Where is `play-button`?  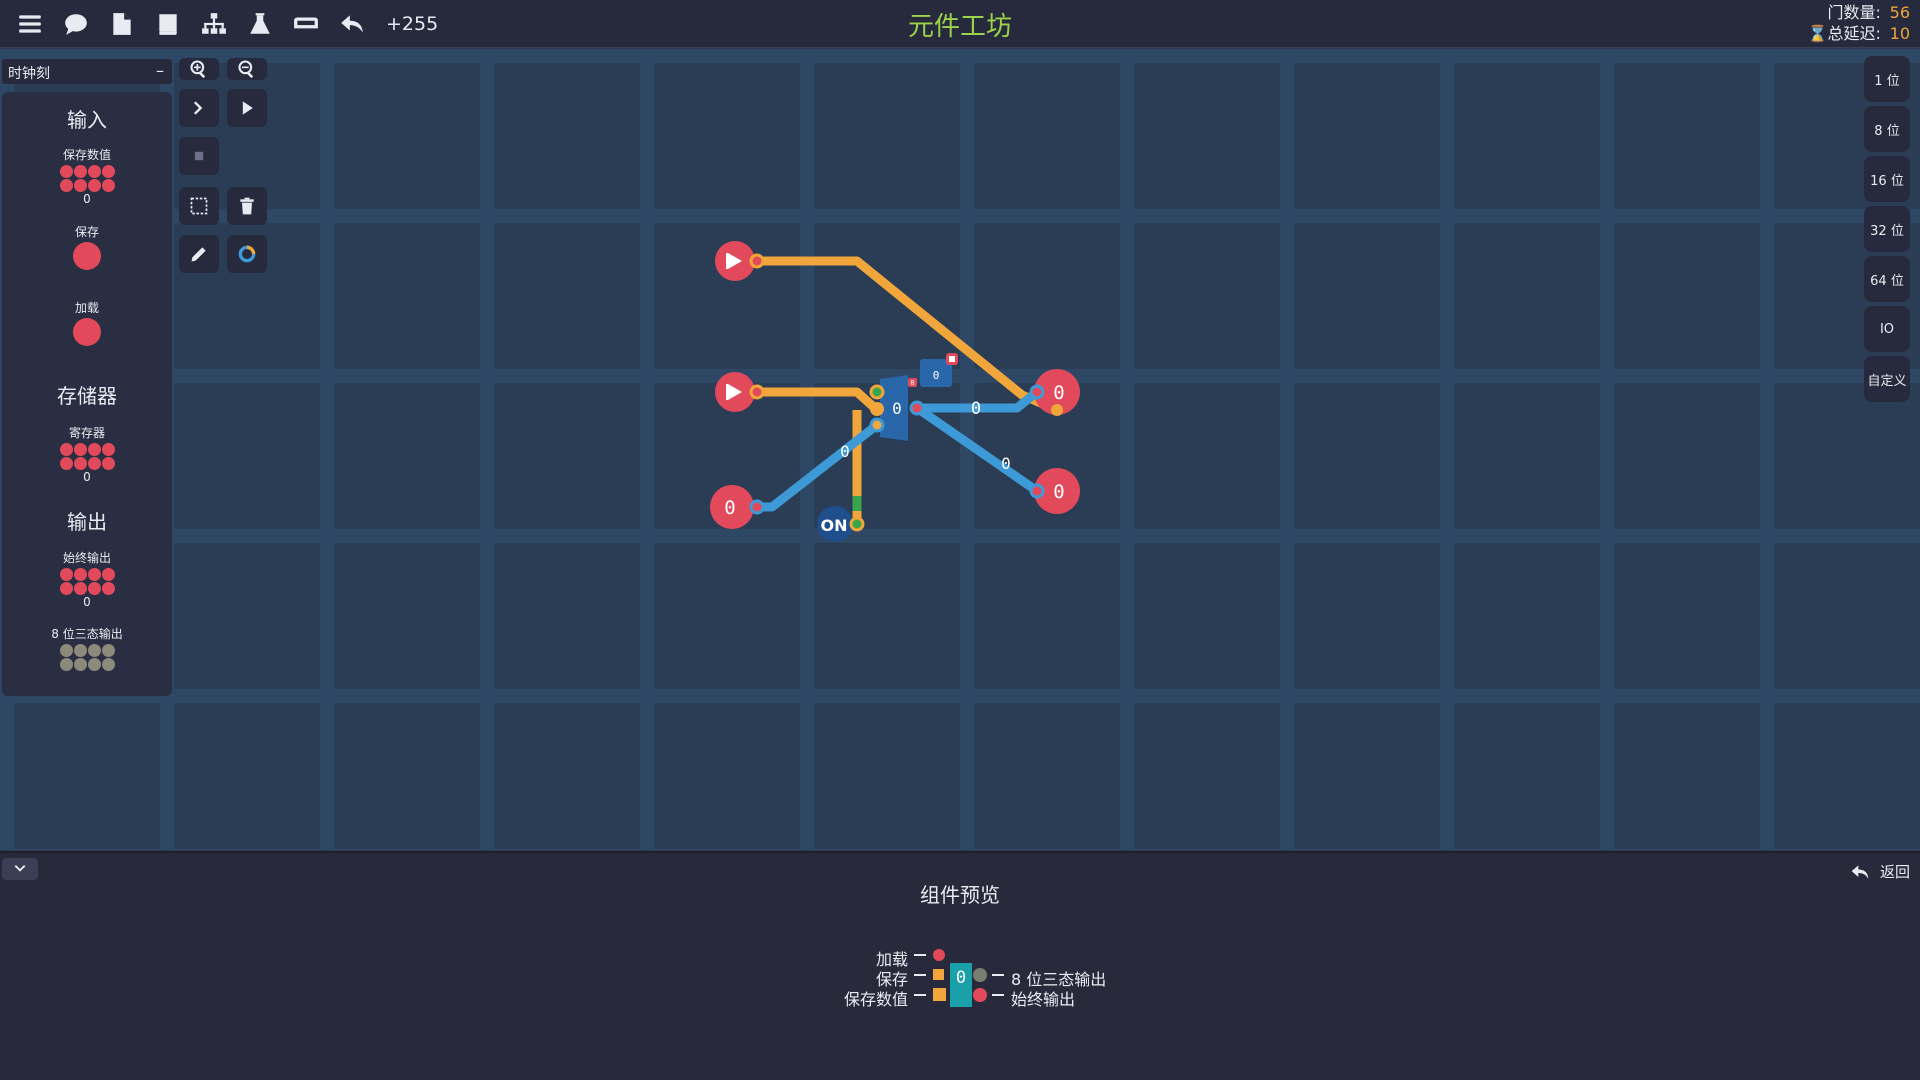
play-button is located at coordinates (247, 108).